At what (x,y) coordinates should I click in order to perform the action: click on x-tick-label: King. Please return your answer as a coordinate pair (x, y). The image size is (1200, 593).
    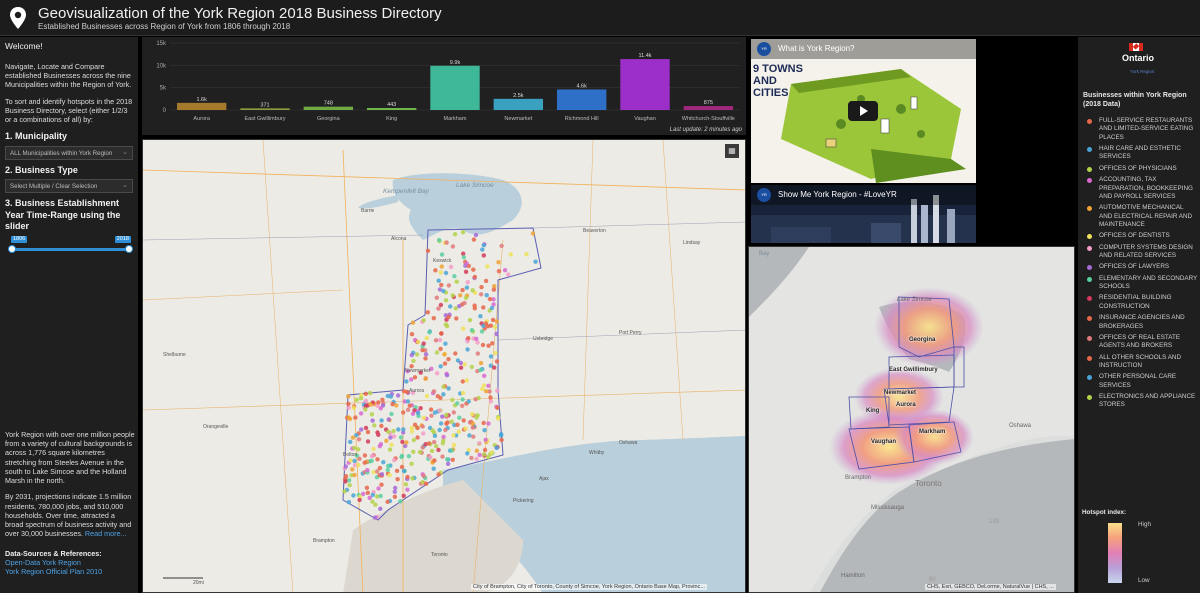
    Looking at the image, I should click on (391, 119).